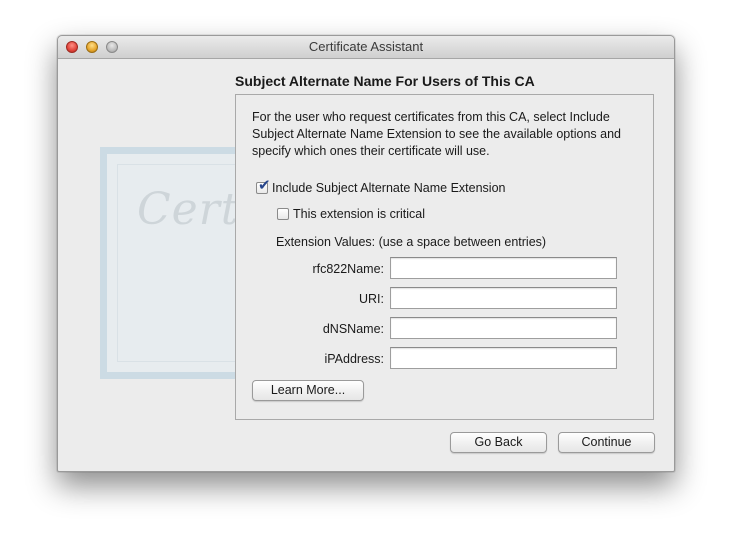 The height and width of the screenshot is (550, 730). I want to click on include-extension-checkbox: ✔, so click(263, 186).